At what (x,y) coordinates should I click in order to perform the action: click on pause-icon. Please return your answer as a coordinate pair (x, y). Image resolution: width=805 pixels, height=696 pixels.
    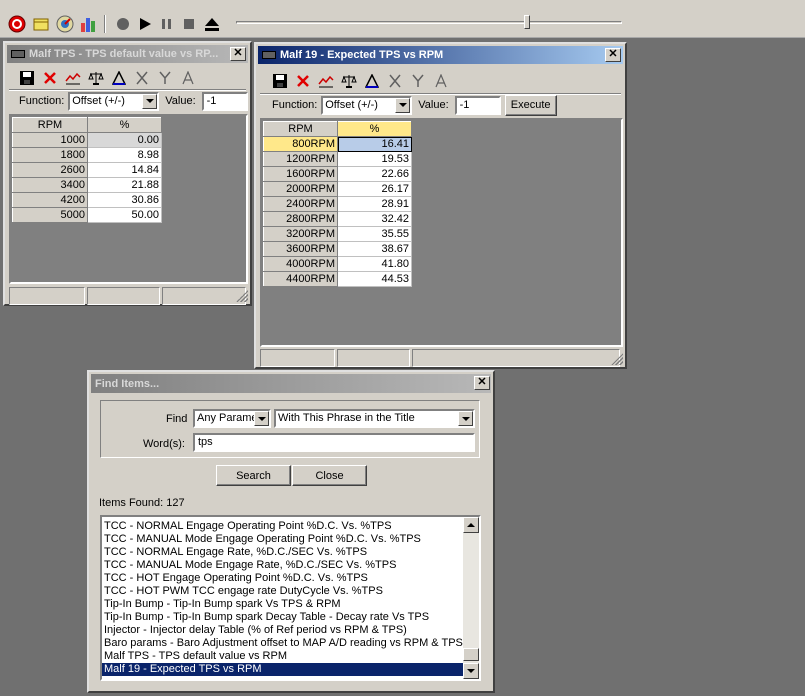
    Looking at the image, I should click on (167, 24).